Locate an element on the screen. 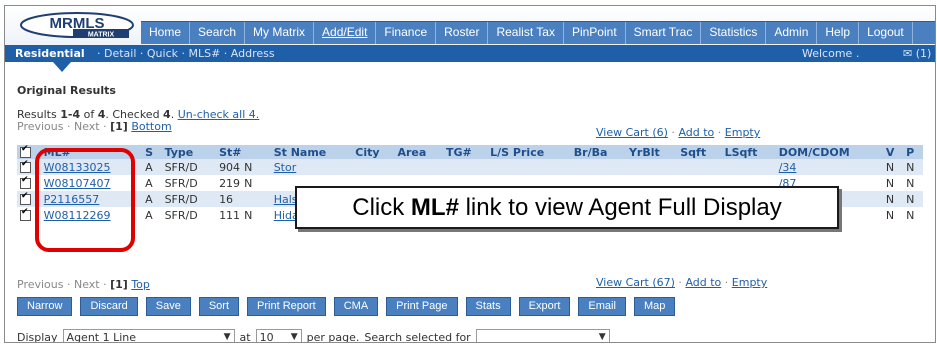  subnav-pointer is located at coordinates (62, 67).